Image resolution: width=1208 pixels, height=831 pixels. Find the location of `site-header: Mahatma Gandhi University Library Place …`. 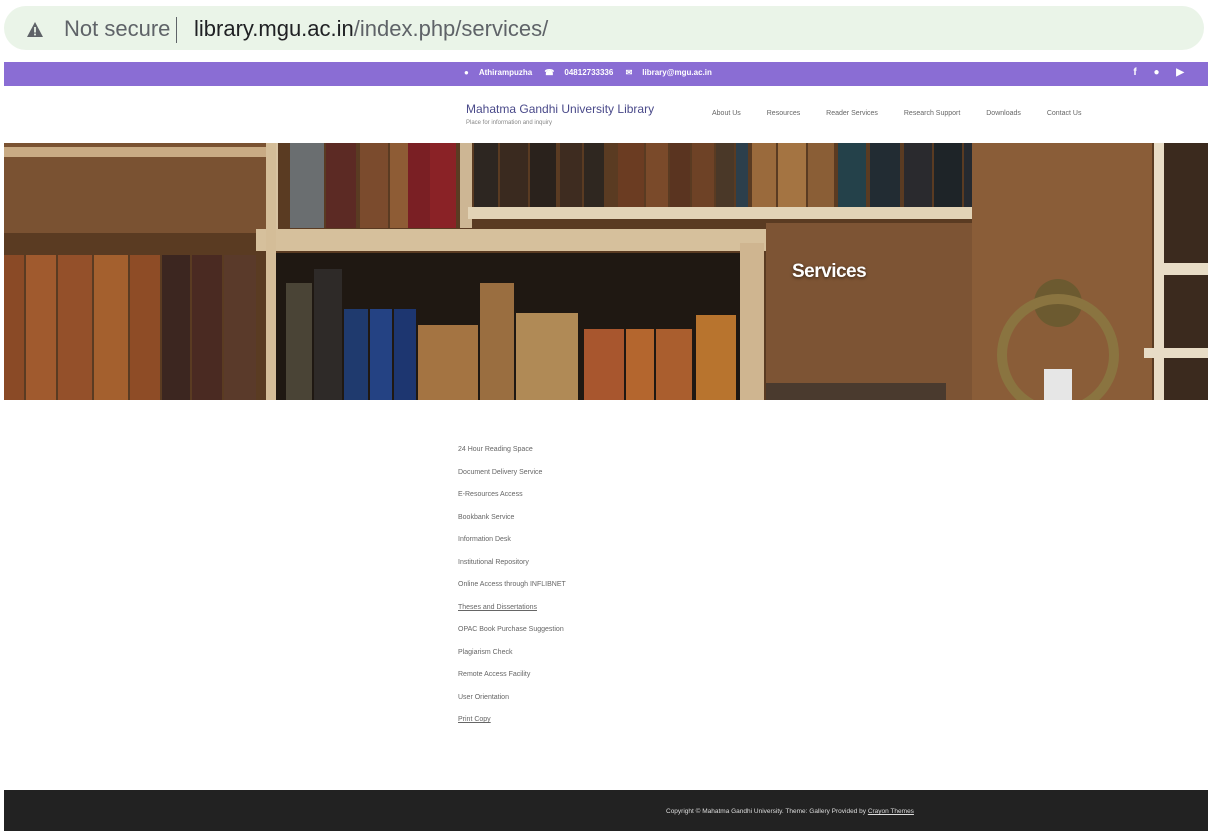

site-header: Mahatma Gandhi University Library Place … is located at coordinates (606, 114).